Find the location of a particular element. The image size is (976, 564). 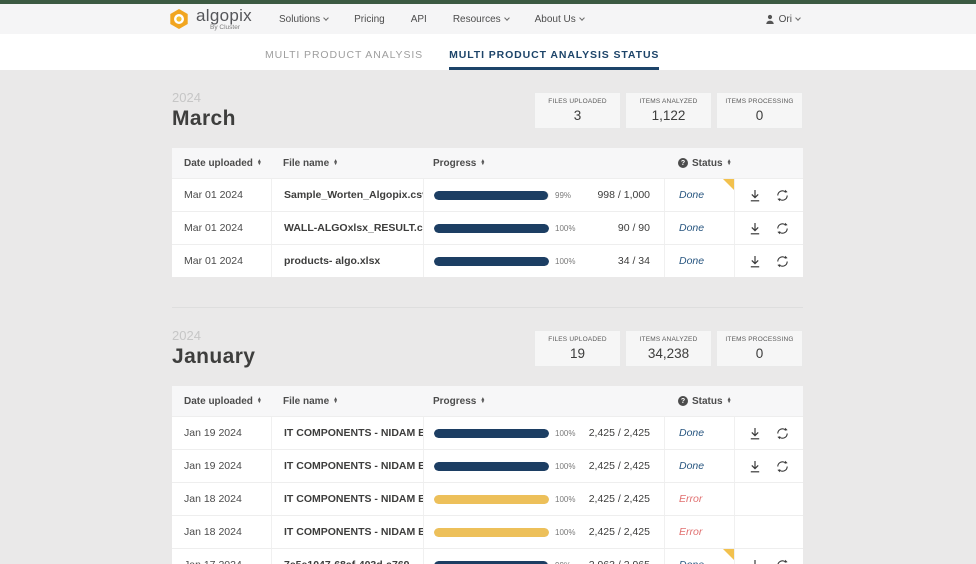

status-text: Error is located at coordinates (691, 499).